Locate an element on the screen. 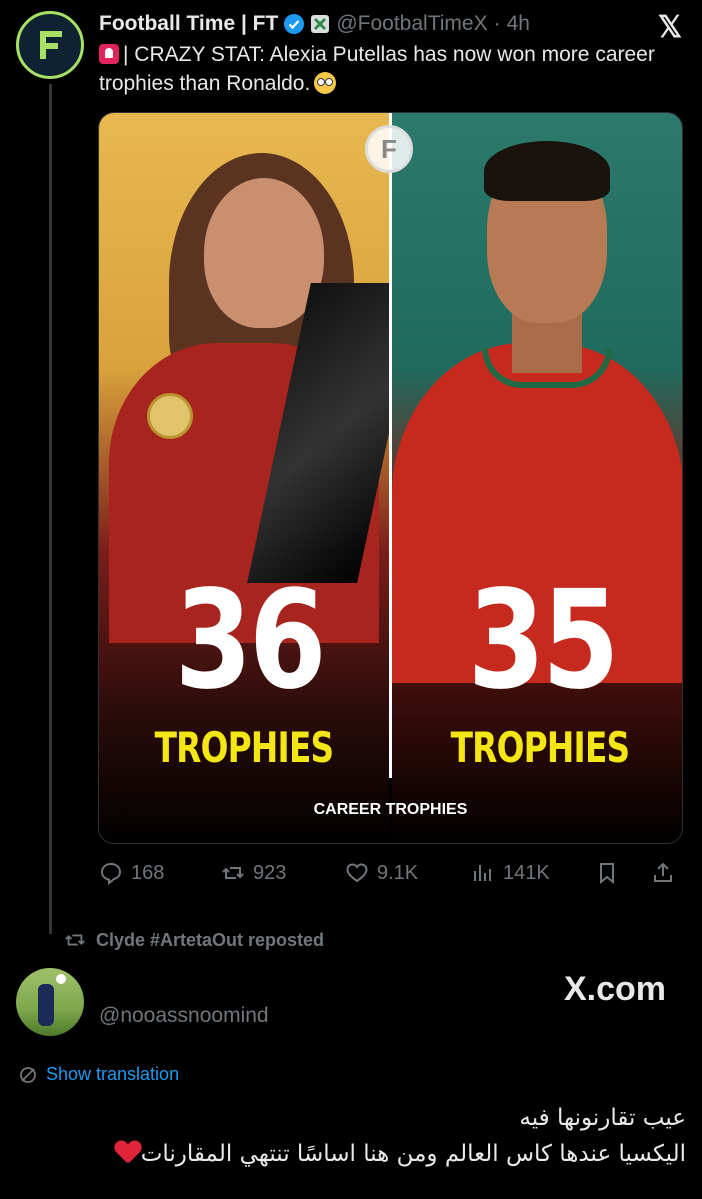 This screenshot has height=1199, width=702. share-button is located at coordinates (663, 873).